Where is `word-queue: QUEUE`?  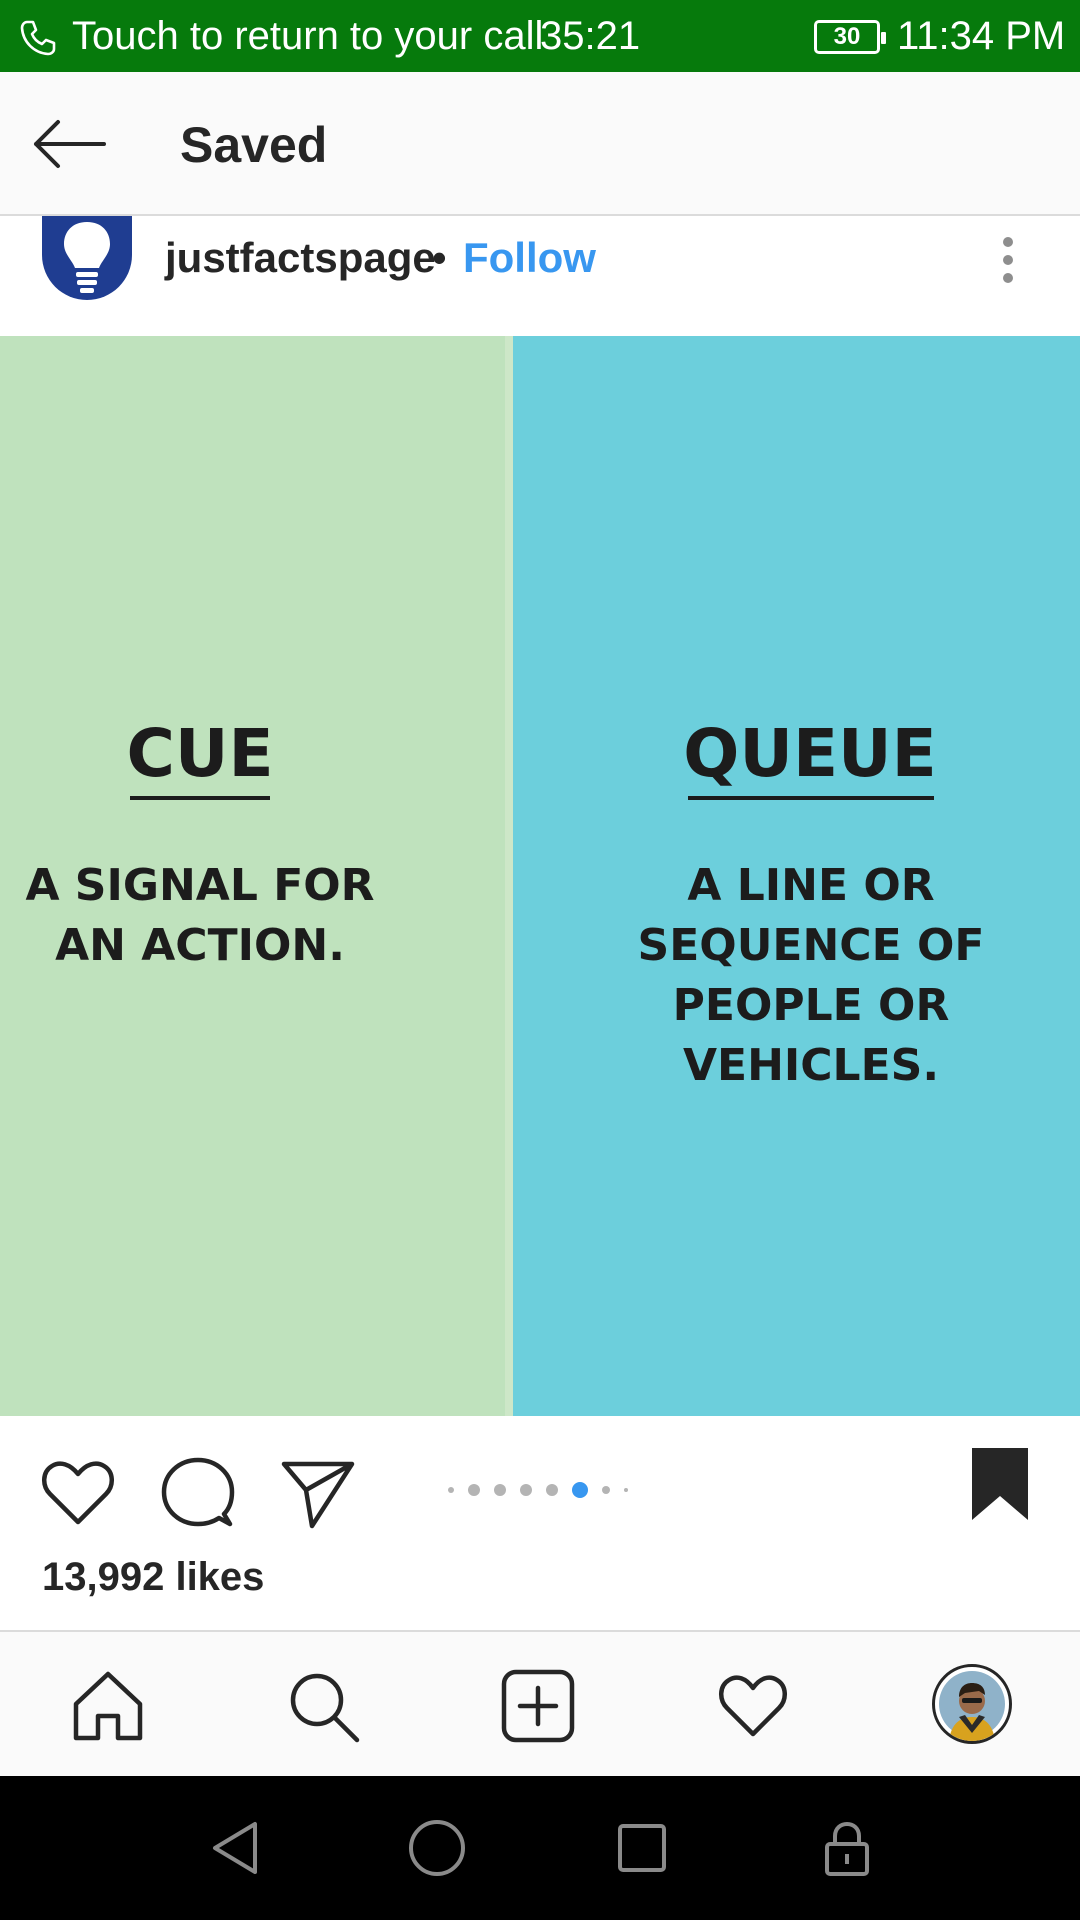 word-queue: QUEUE is located at coordinates (810, 753).